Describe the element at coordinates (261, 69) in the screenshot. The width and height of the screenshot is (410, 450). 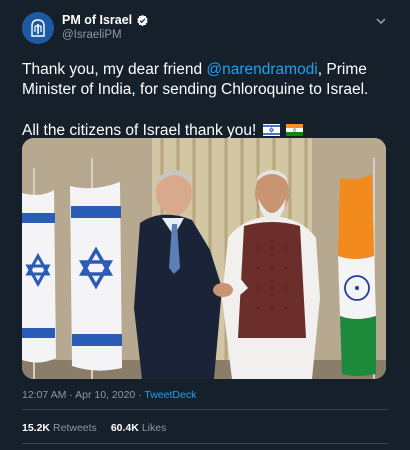
I see `mention-link: @narendramodi` at that location.